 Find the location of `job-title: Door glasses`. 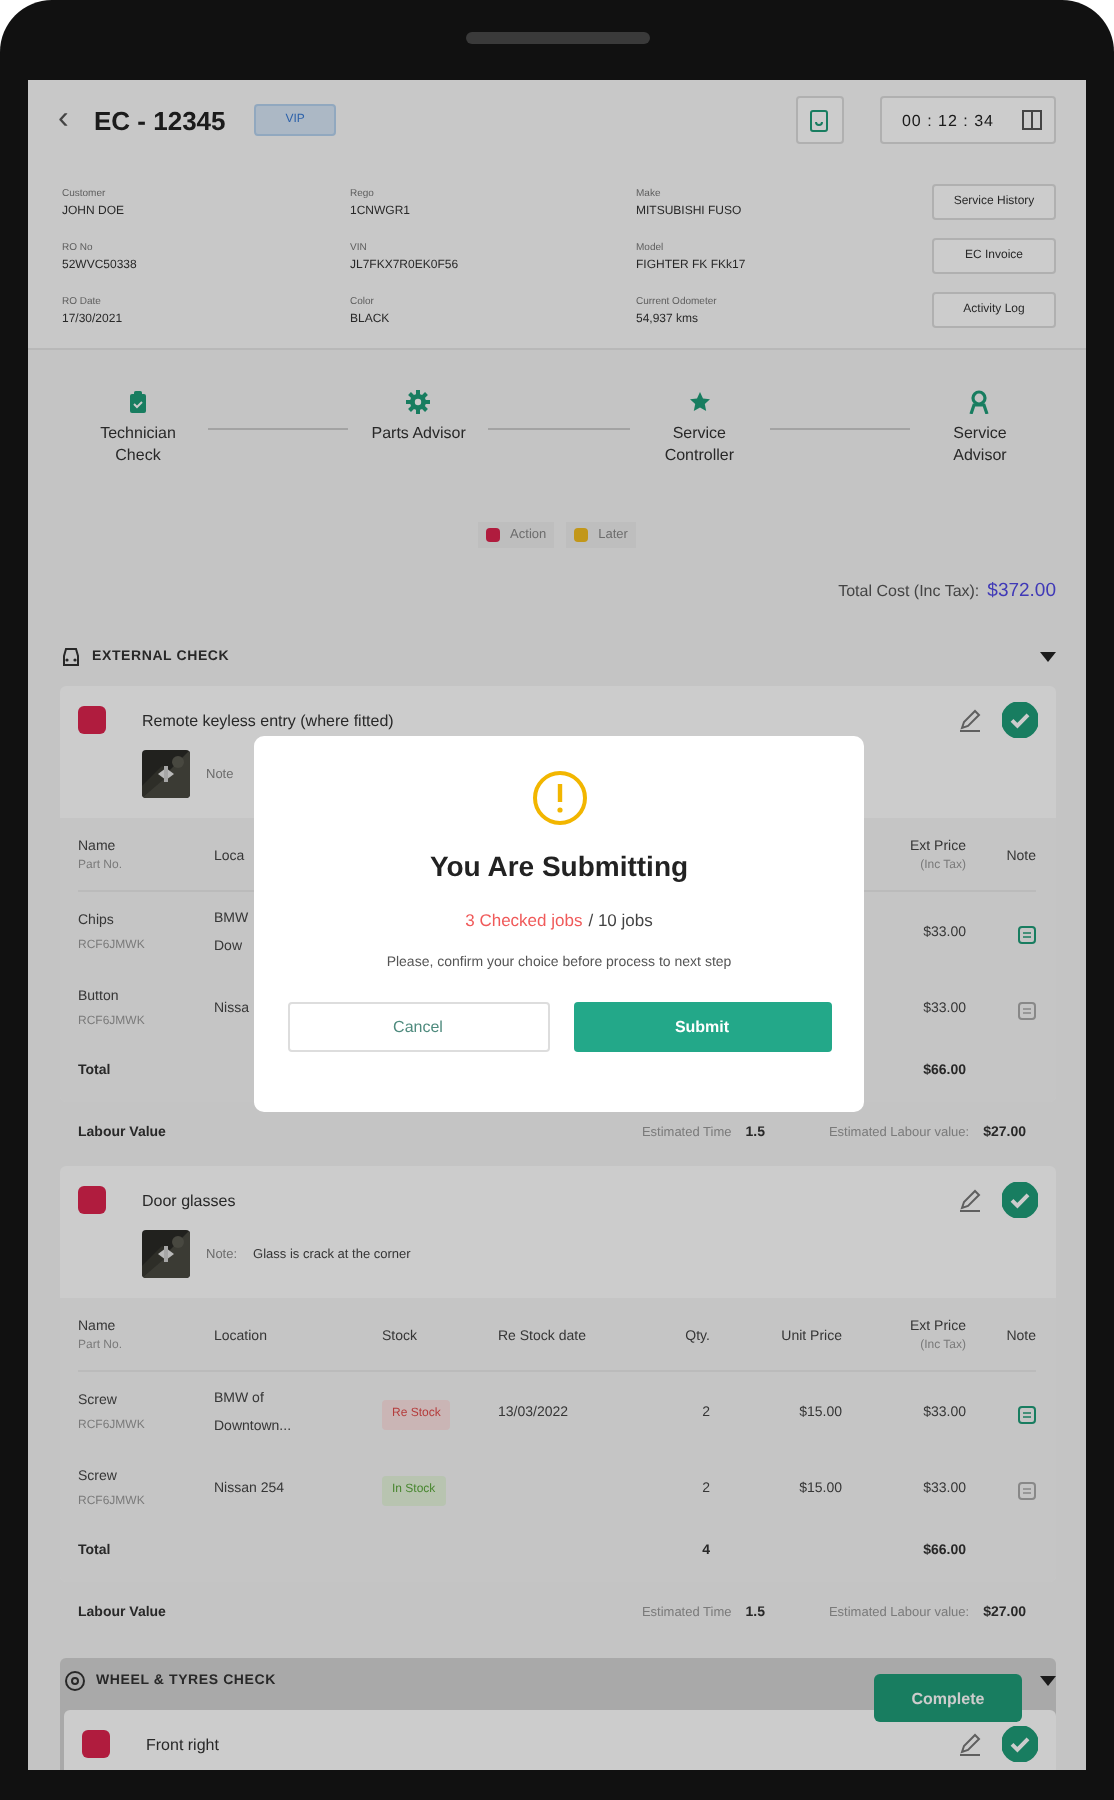

job-title: Door glasses is located at coordinates (190, 1200).